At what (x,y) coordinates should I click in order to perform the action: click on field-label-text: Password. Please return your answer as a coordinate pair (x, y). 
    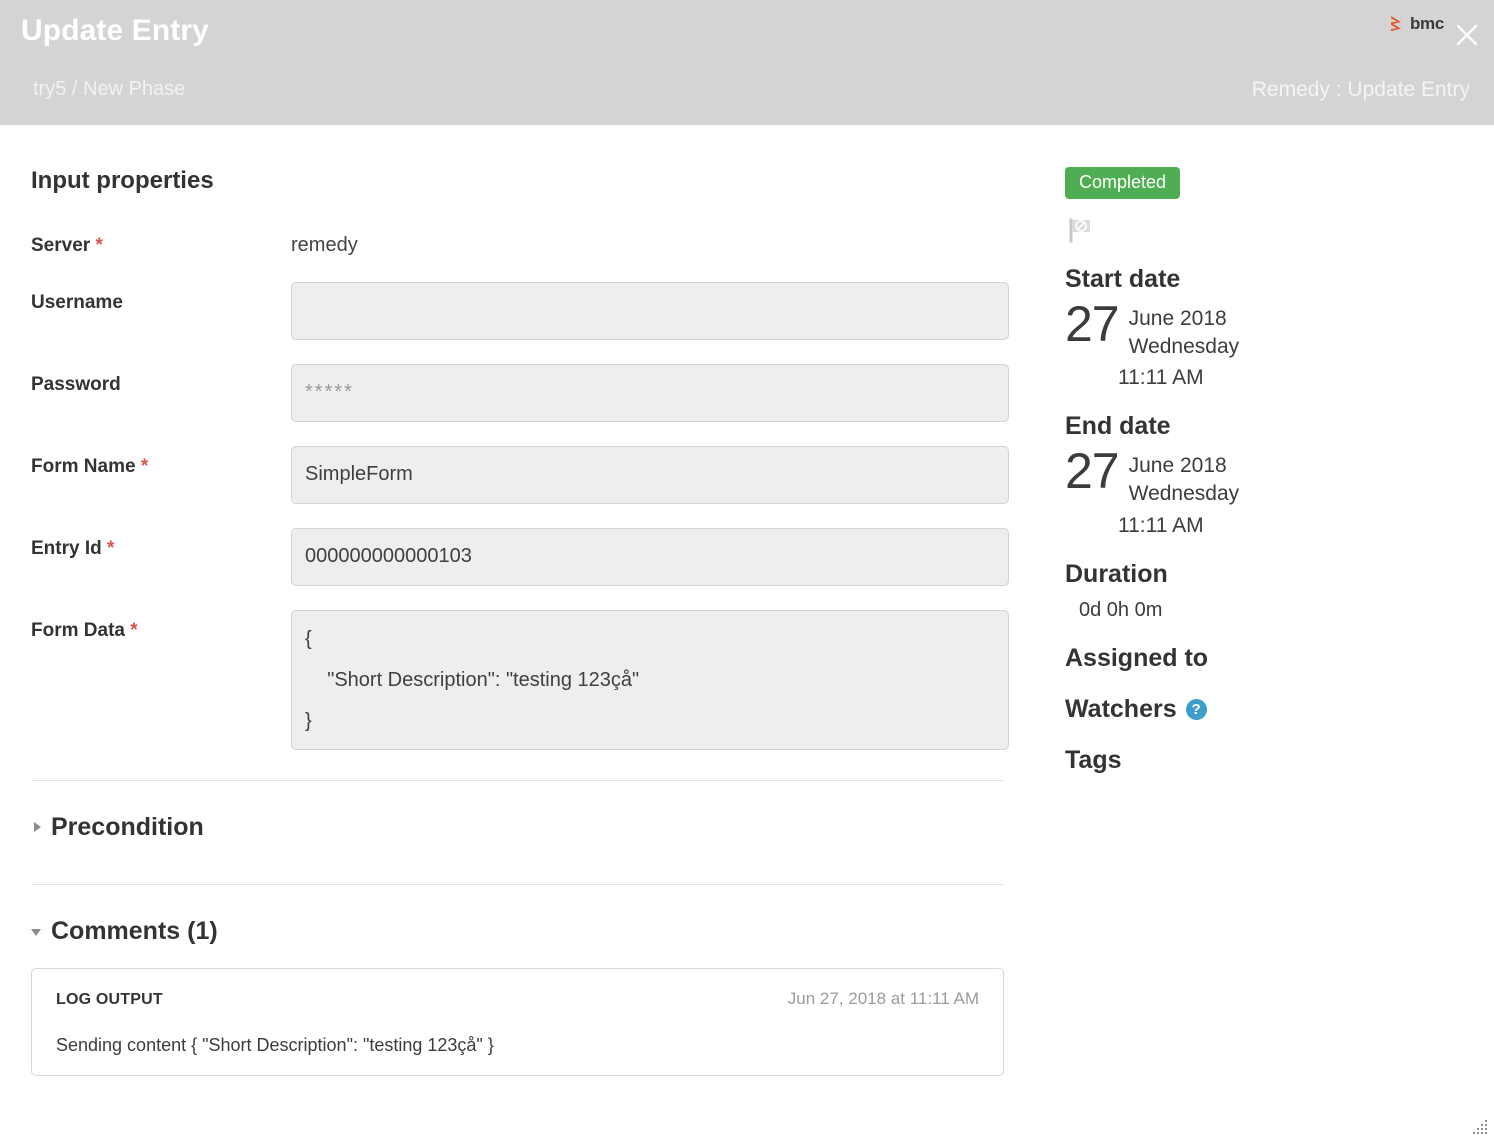
    Looking at the image, I should click on (76, 384).